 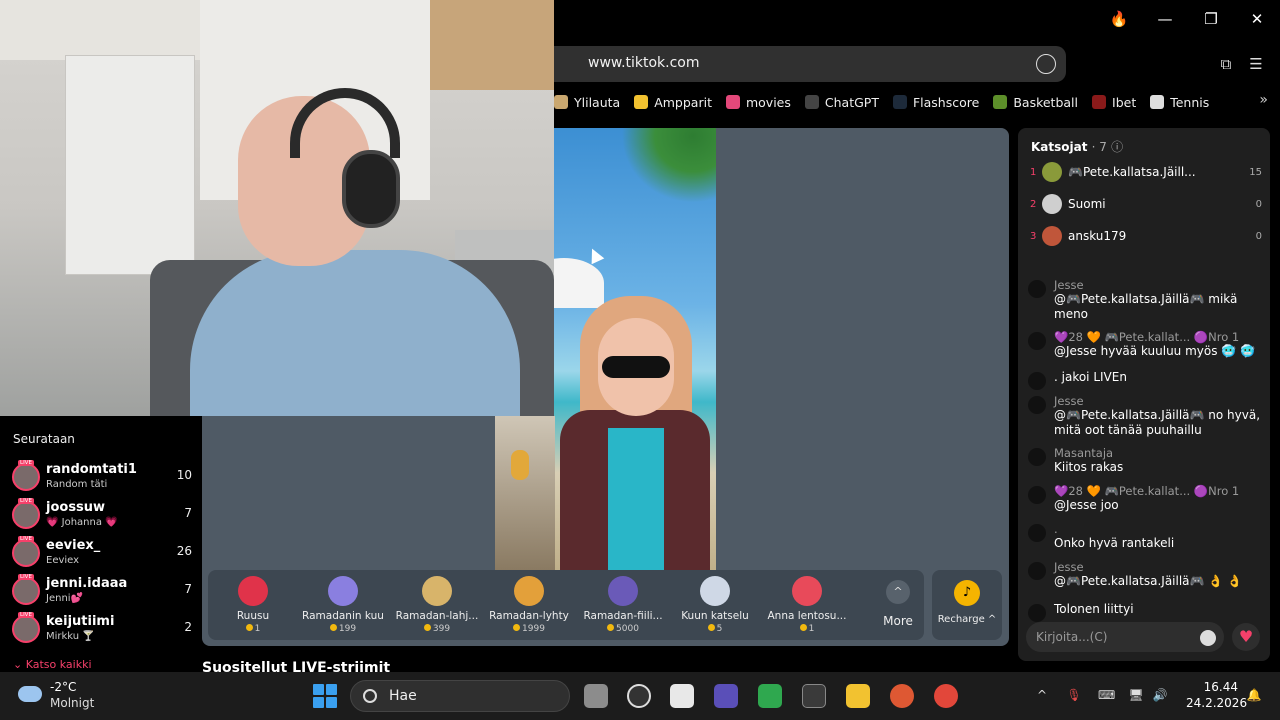 What do you see at coordinates (935, 102) in the screenshot?
I see `bookmark-item: Flashscore` at bounding box center [935, 102].